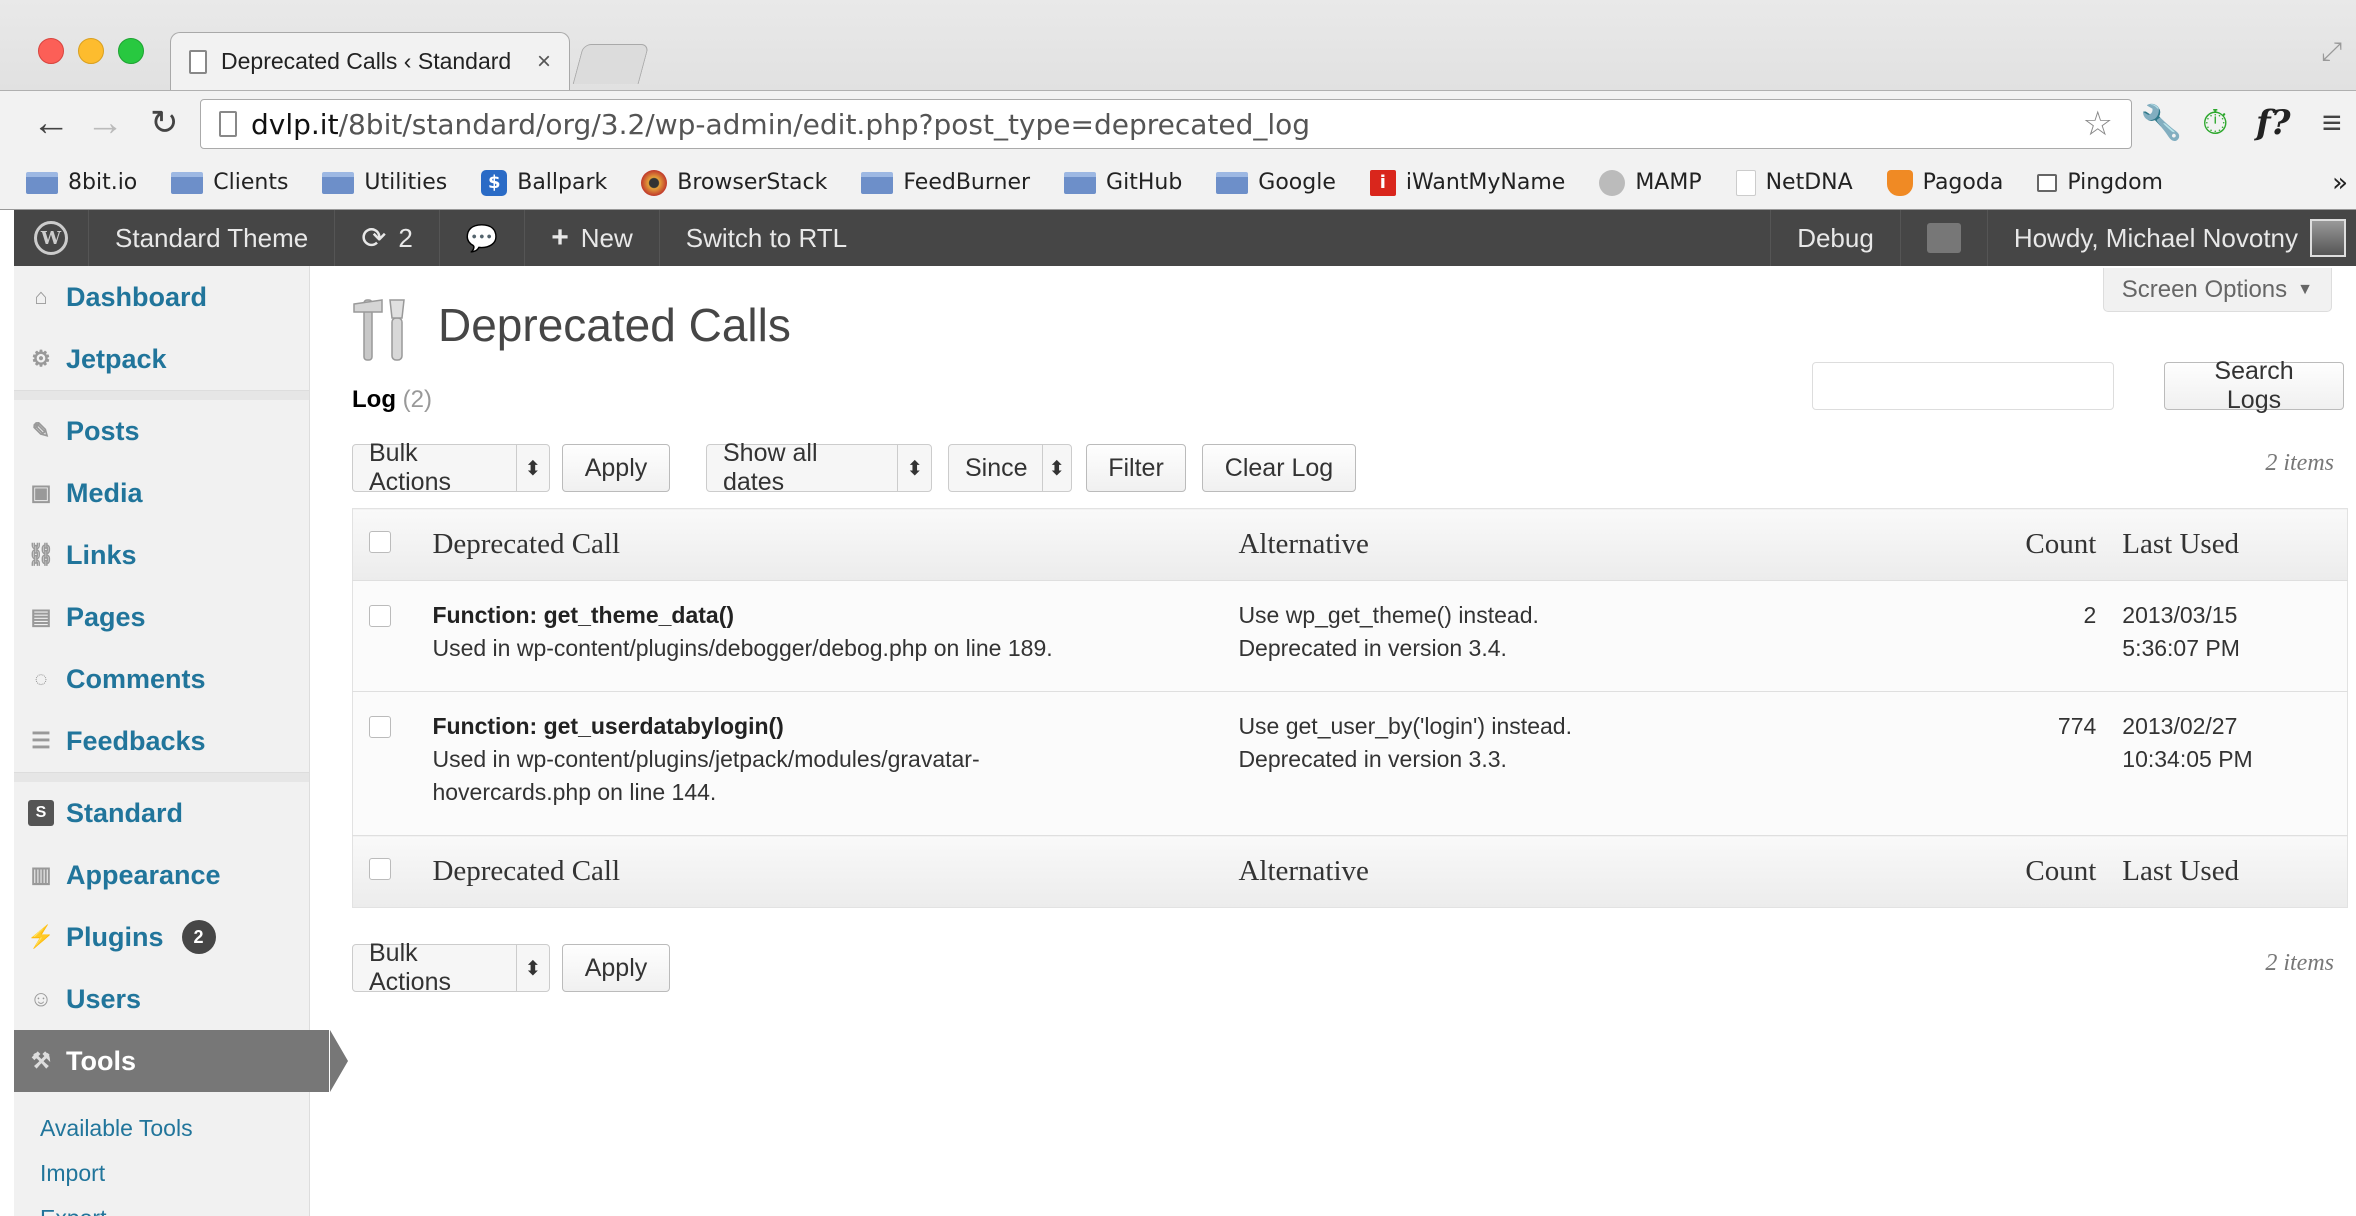 This screenshot has width=2356, height=1216. I want to click on bookmark-star-icon: ☆, so click(2098, 124).